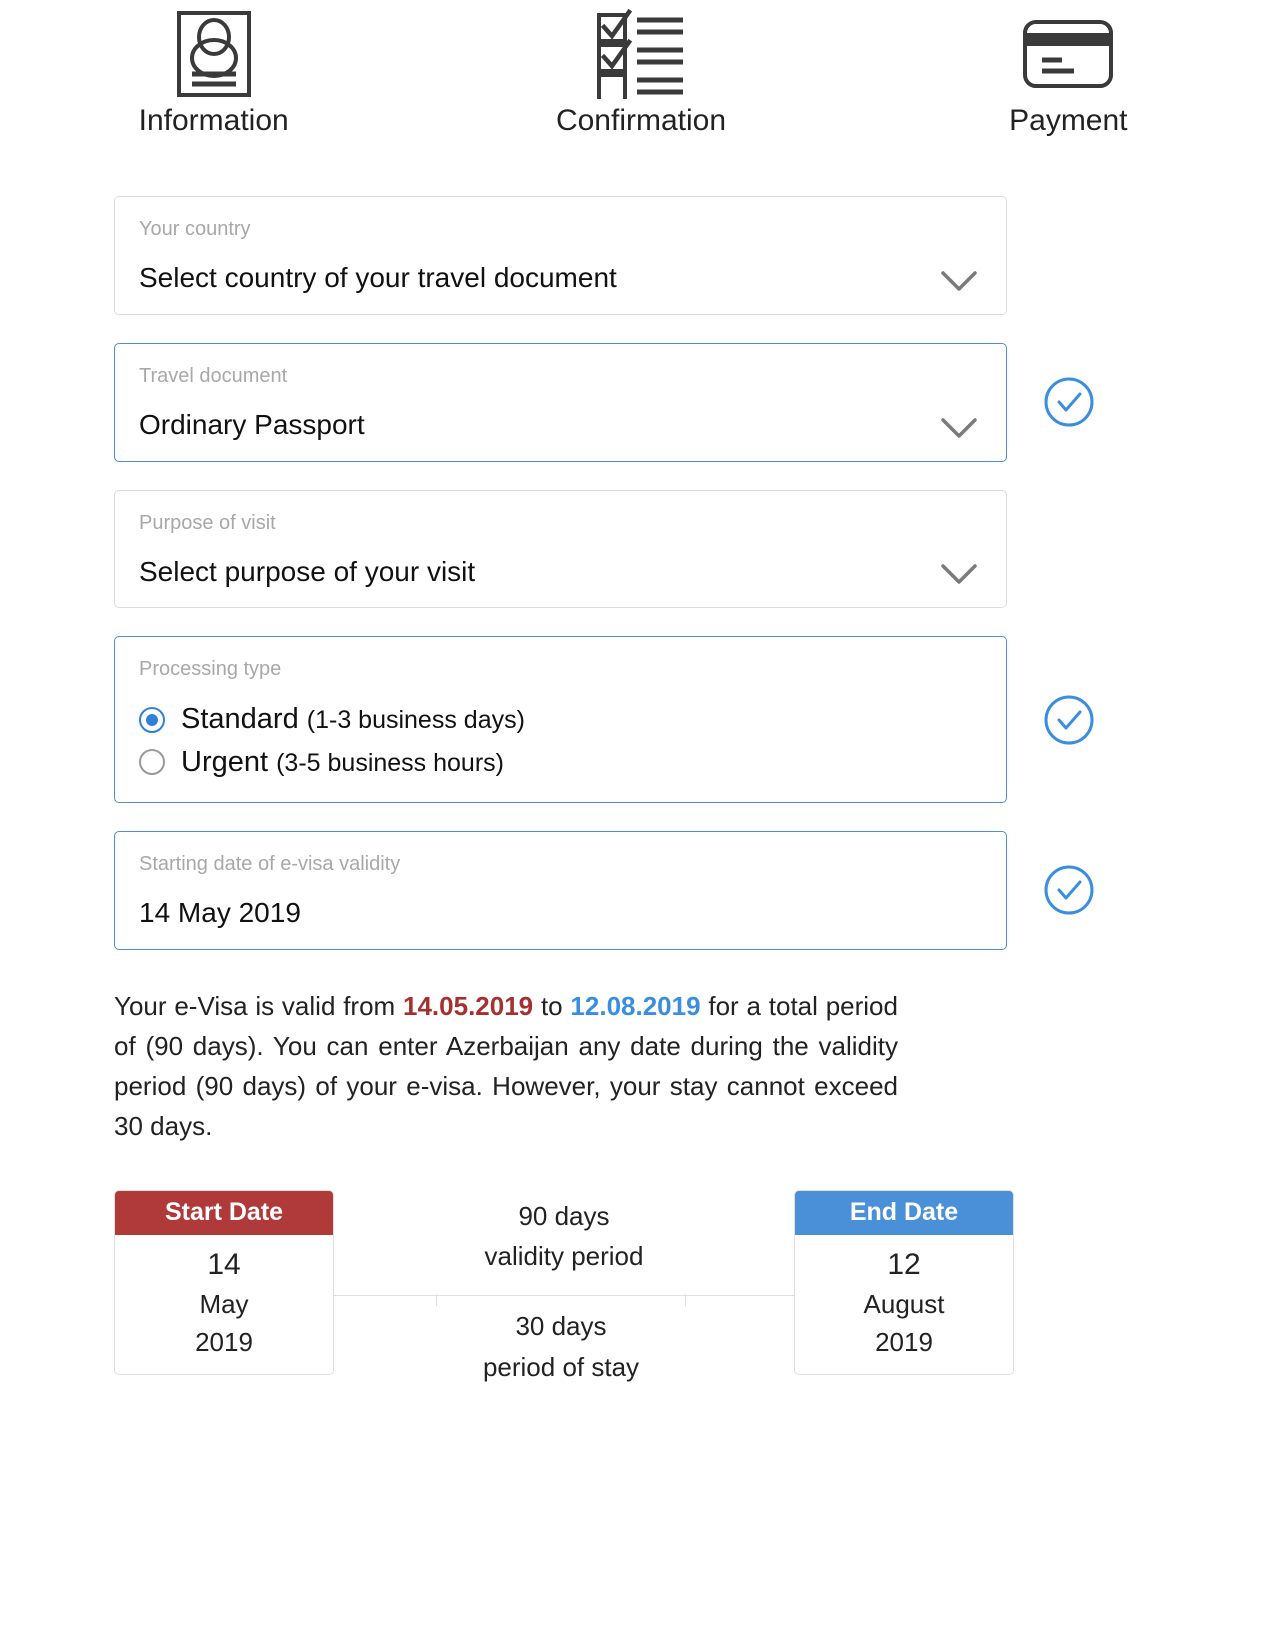  What do you see at coordinates (561, 1326) in the screenshot?
I see `stay-period-amount: 30 days` at bounding box center [561, 1326].